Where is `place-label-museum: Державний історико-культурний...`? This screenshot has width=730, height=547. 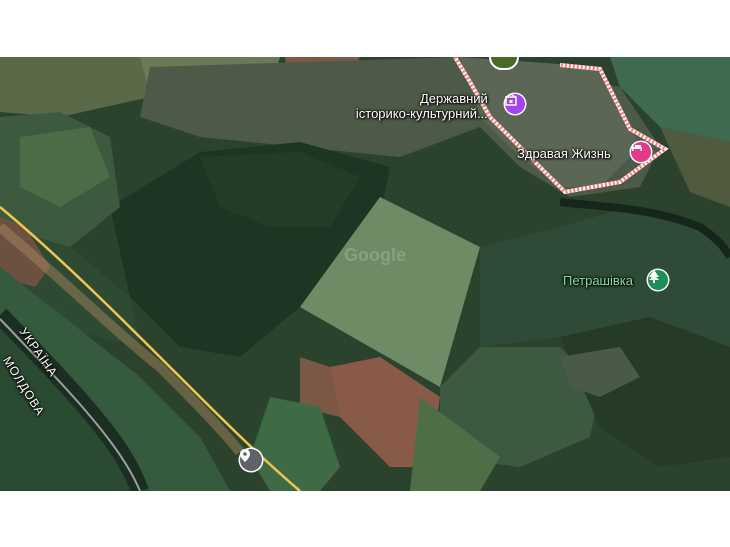 place-label-museum: Державний історико-культурний... is located at coordinates (422, 106).